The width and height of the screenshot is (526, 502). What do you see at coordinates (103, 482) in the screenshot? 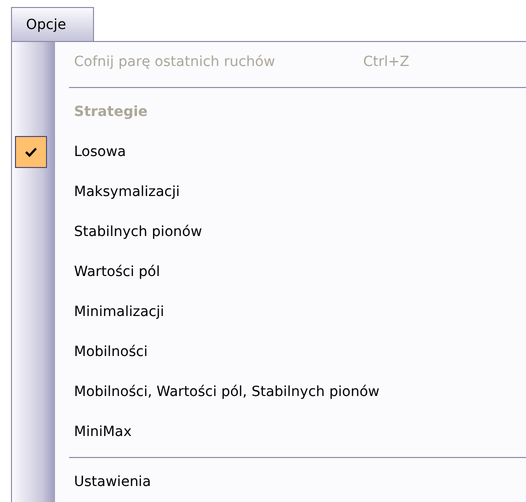
I see `menu-item: Ustawienia` at bounding box center [103, 482].